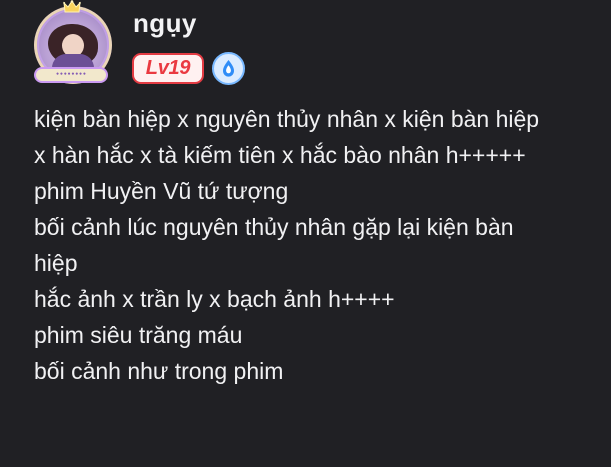 The image size is (611, 467). What do you see at coordinates (161, 191) in the screenshot?
I see `post-line: phim Huyền Vũ tứ tượng` at bounding box center [161, 191].